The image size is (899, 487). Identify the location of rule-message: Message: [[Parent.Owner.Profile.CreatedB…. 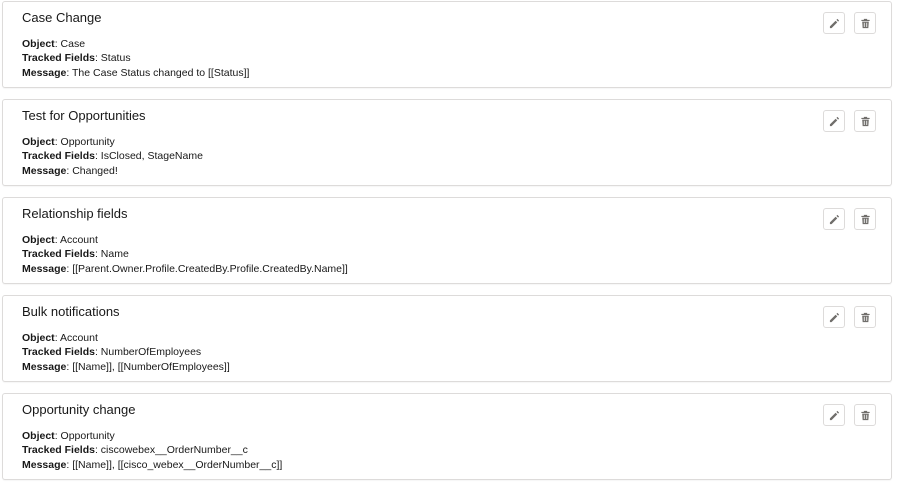
(185, 269).